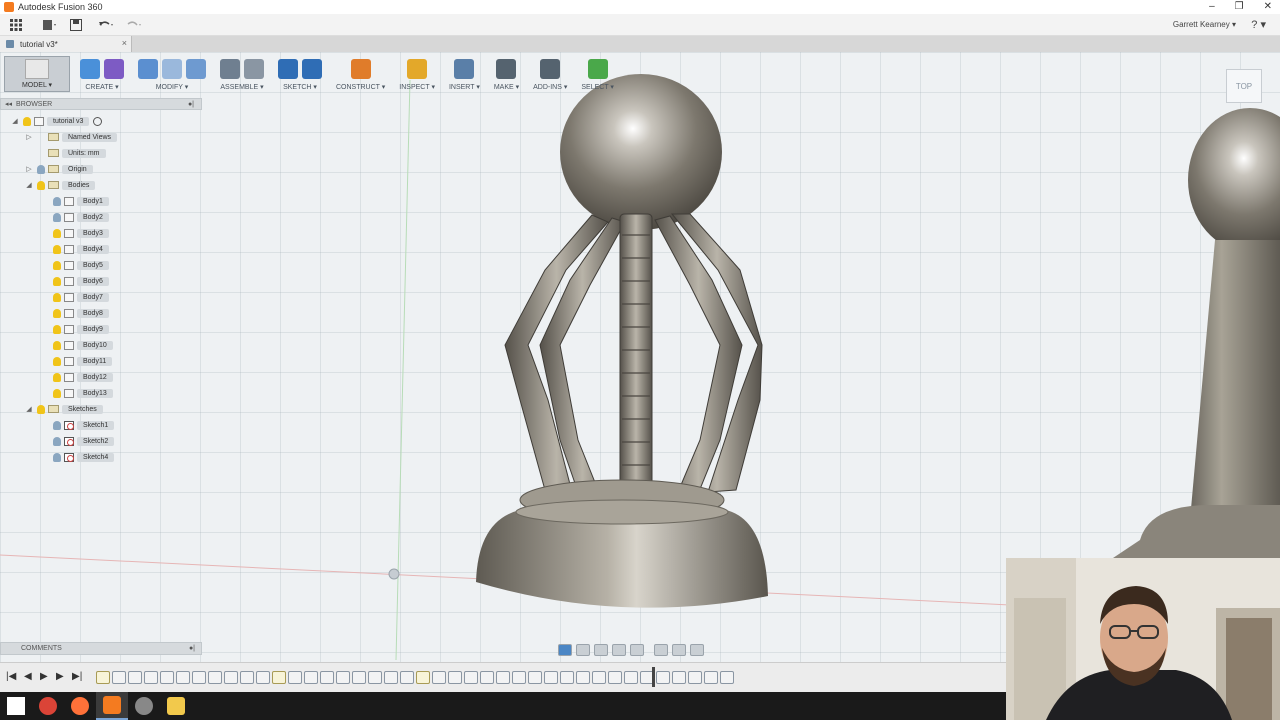  What do you see at coordinates (1244, 86) in the screenshot?
I see `viewcube: TOP` at bounding box center [1244, 86].